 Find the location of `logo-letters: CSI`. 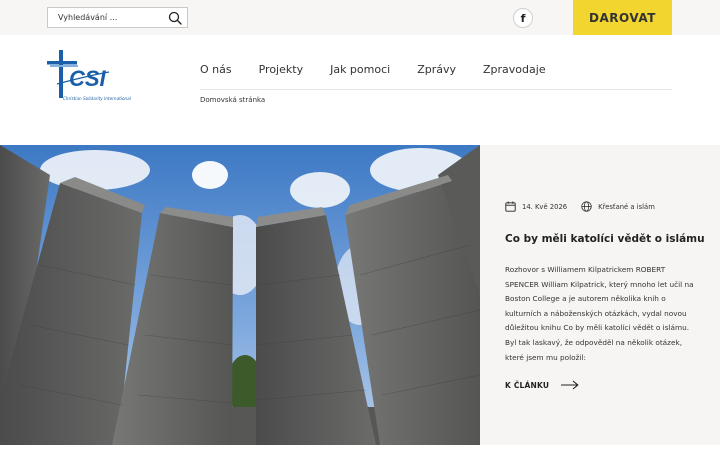

logo-letters: CSI is located at coordinates (88, 78).